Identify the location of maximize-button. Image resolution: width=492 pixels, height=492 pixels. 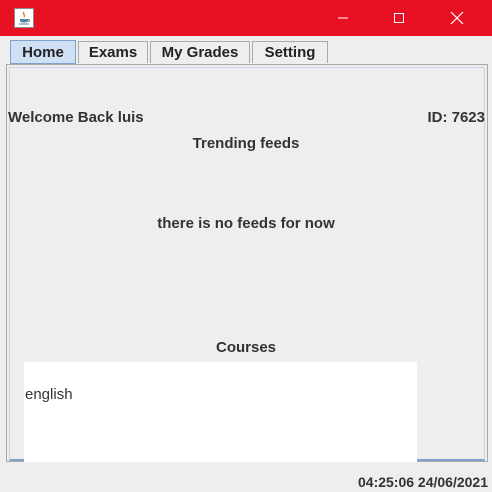
(399, 18).